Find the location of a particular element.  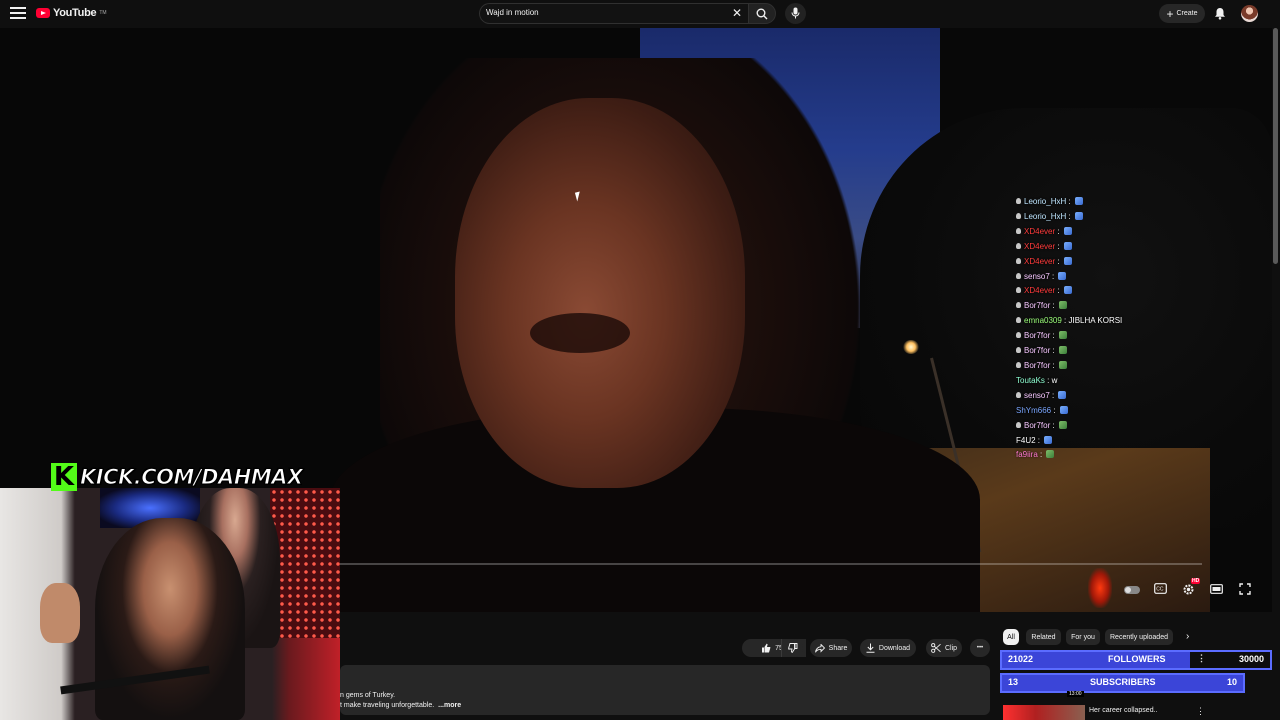

chevron-right-icon: › is located at coordinates (1187, 636).